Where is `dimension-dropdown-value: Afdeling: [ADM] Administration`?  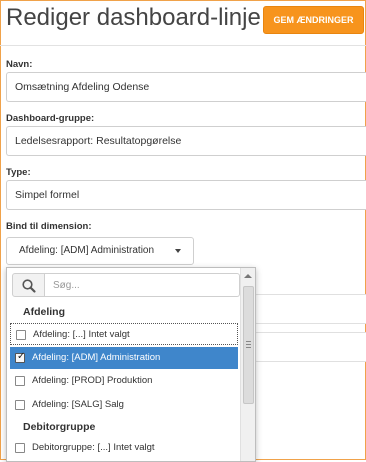 dimension-dropdown-value: Afdeling: [ADM] Administration is located at coordinates (87, 250).